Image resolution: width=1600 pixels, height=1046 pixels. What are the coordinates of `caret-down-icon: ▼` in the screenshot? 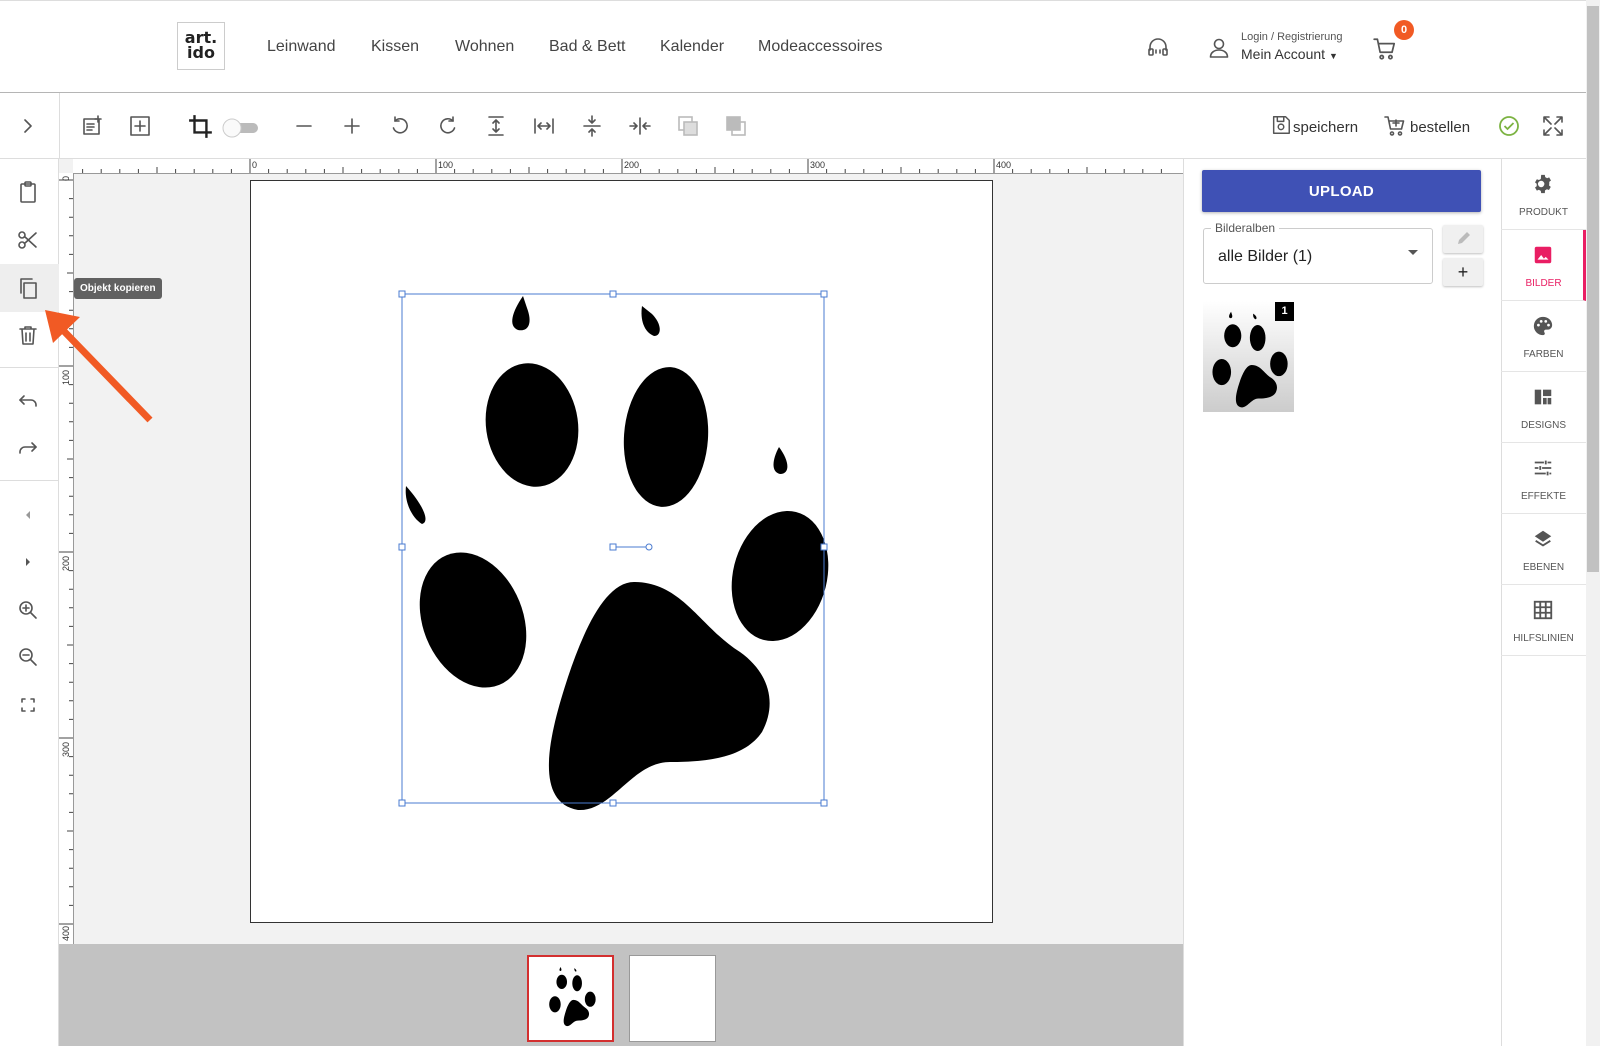 It's located at (1333, 56).